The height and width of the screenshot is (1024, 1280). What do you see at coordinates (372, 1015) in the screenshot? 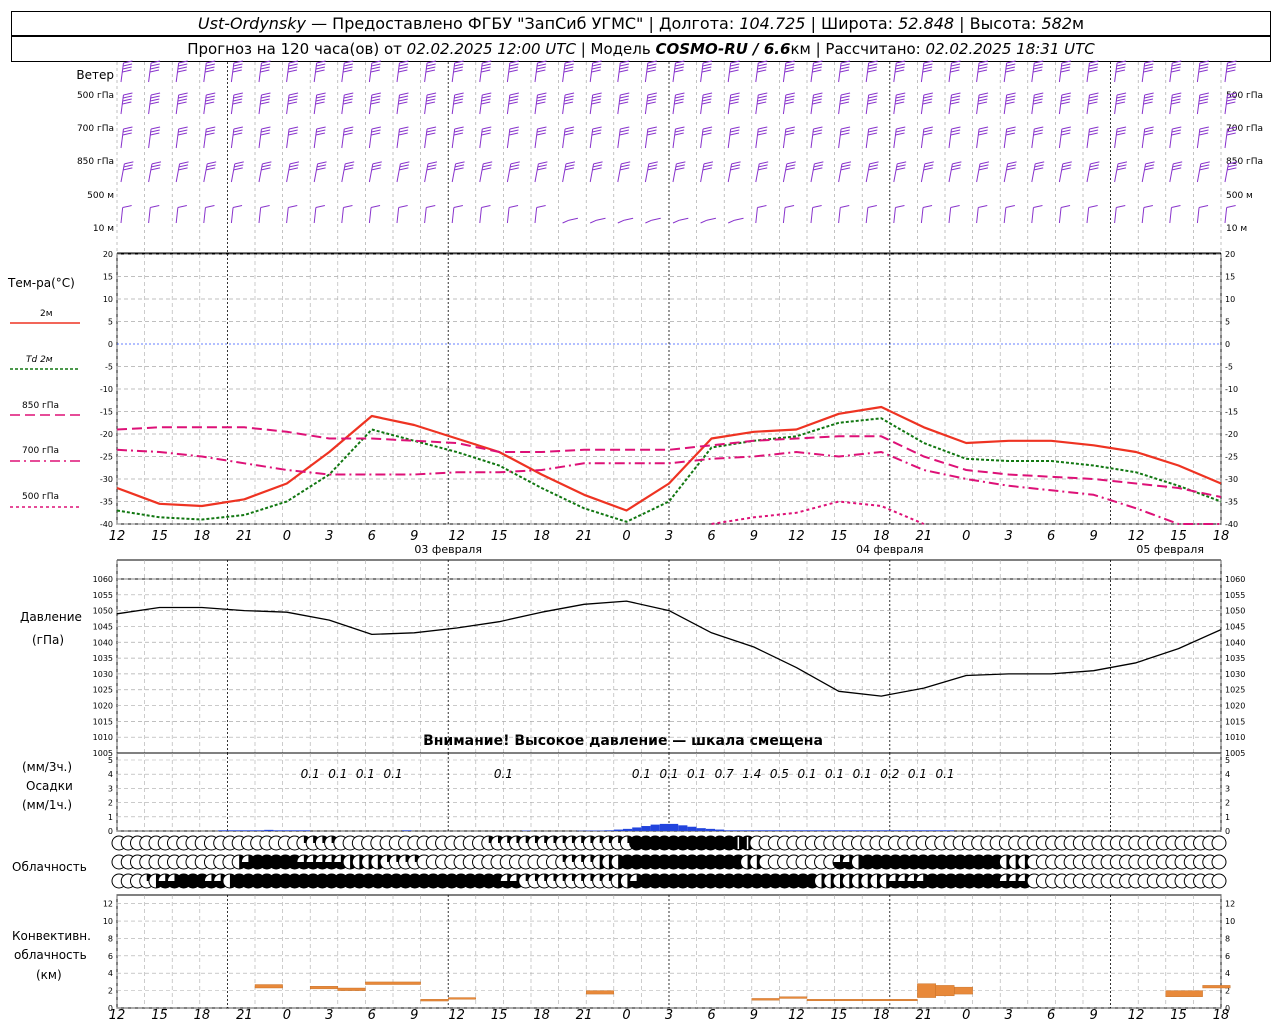
I see `bottom-hour-tick-label: 6` at bounding box center [372, 1015].